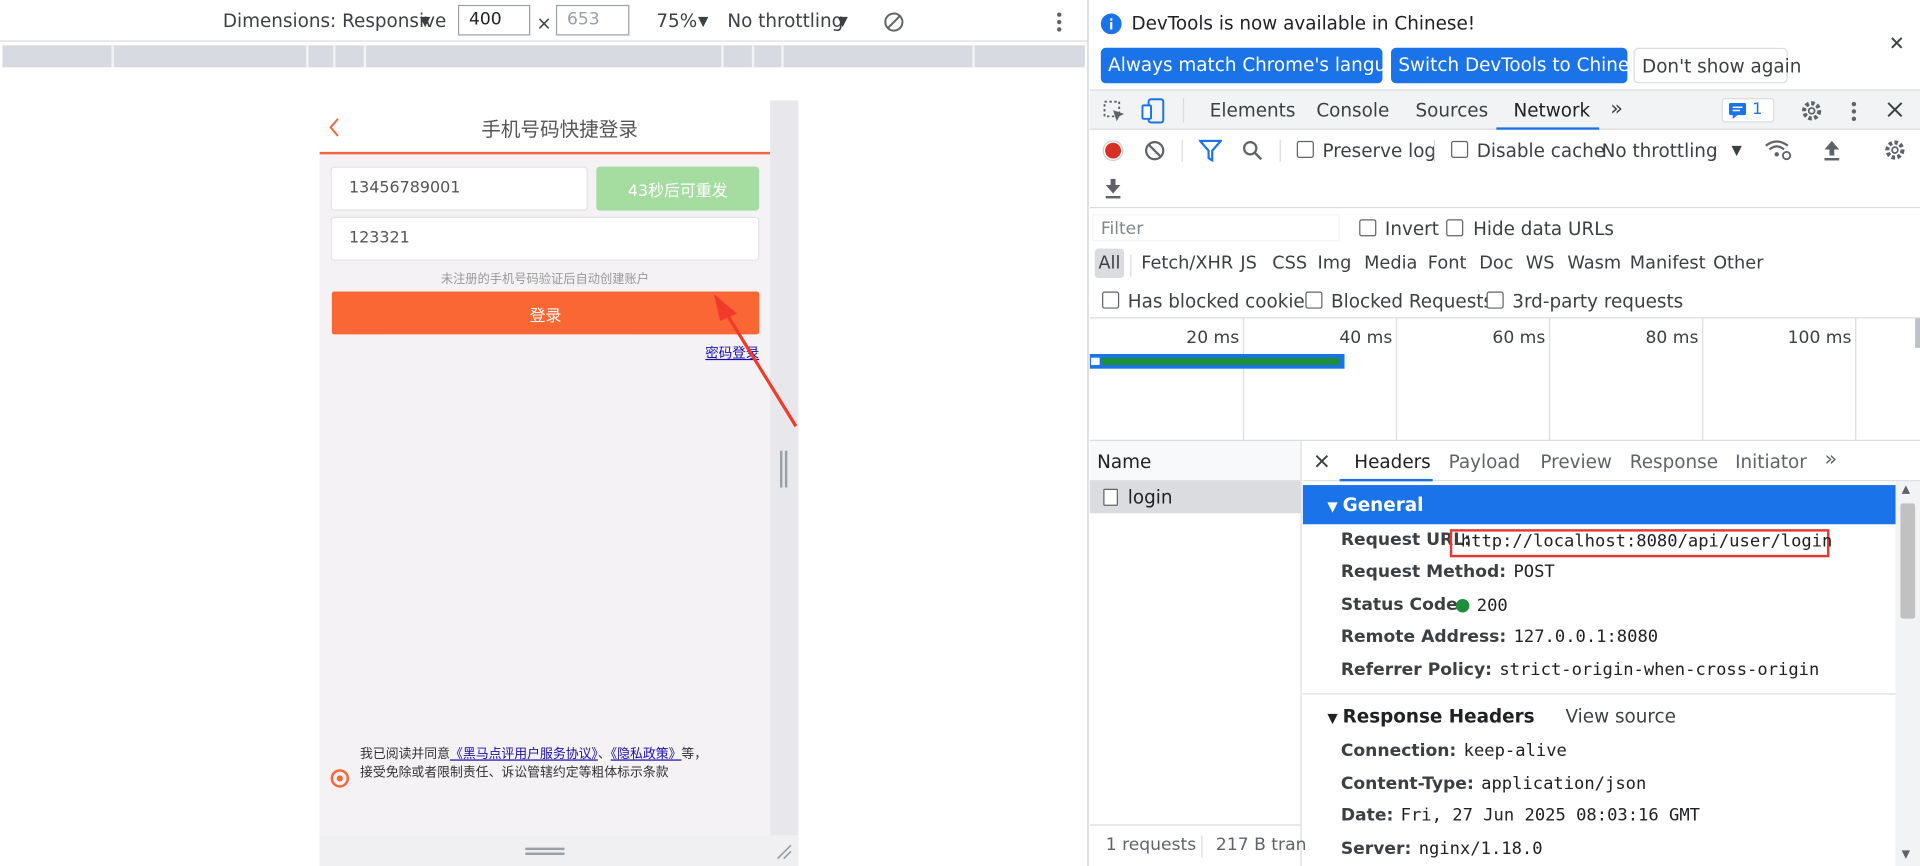  Describe the element at coordinates (425, 21) in the screenshot. I see `dimensions-caret-icon: ▼` at that location.